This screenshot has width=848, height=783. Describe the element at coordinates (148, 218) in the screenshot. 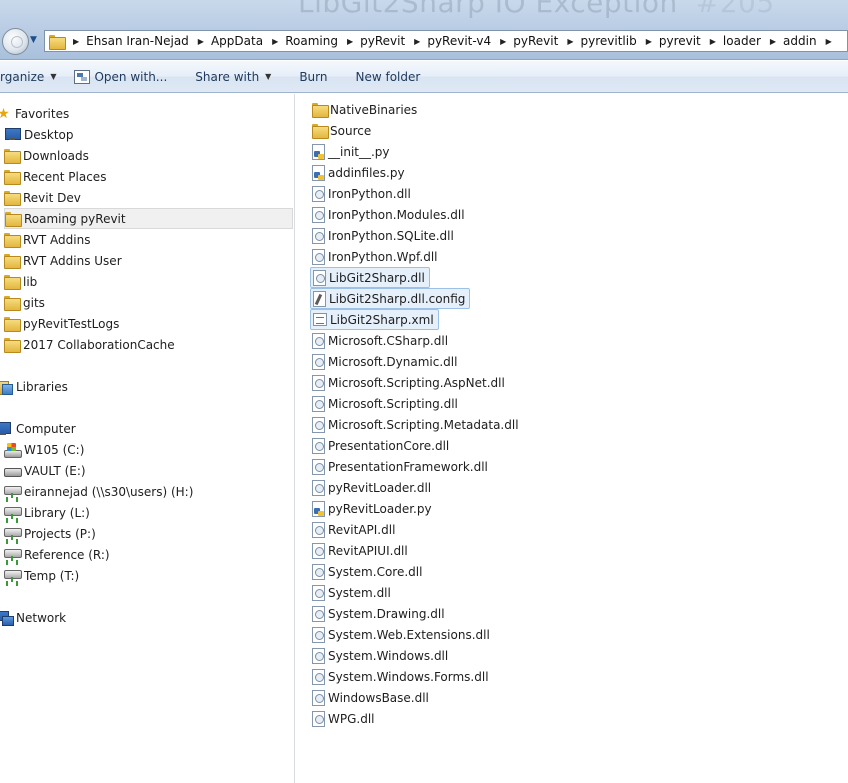

I see `nav-favorite-item: Roaming pyRevit` at that location.